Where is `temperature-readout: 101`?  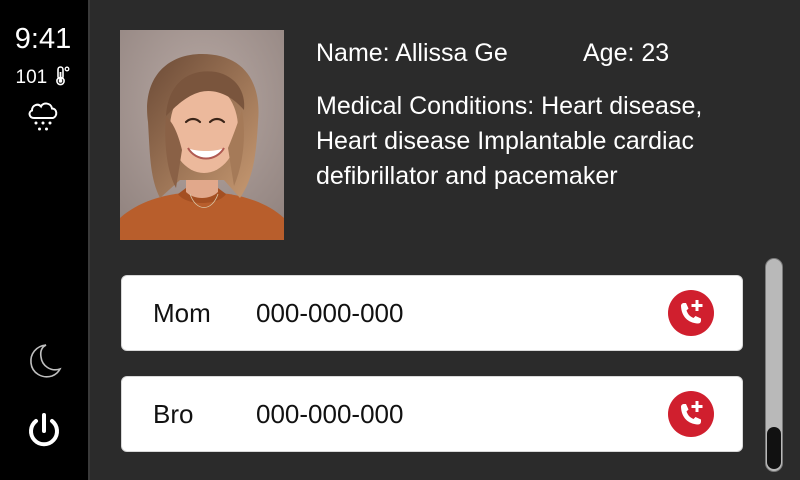
temperature-readout: 101 is located at coordinates (43, 79).